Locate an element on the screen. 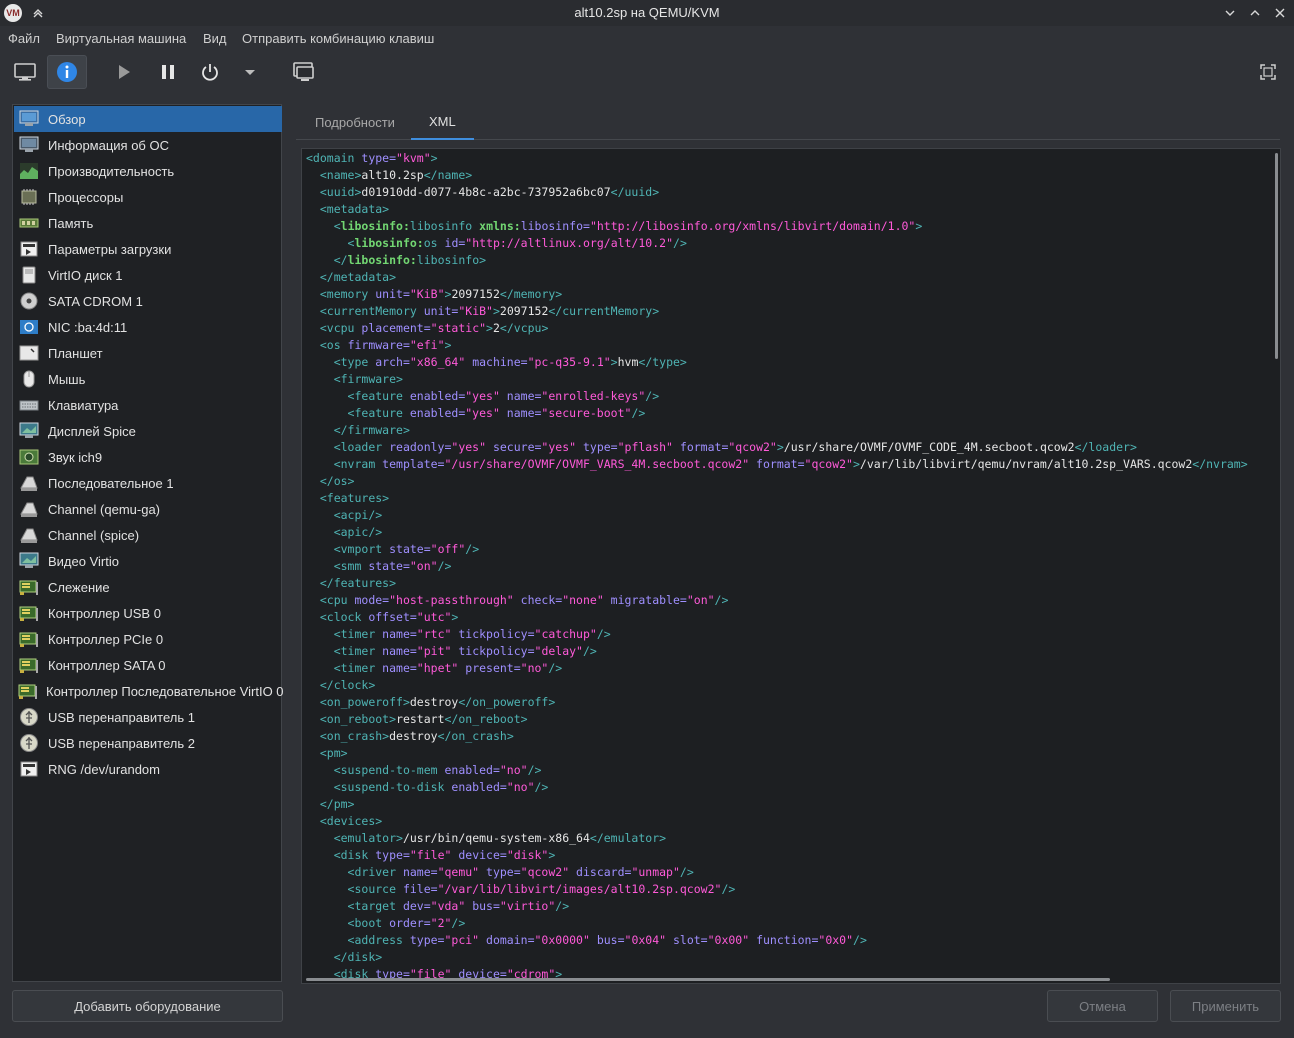  sidebar-item-label: RNG /dev/urandom is located at coordinates (104, 769).